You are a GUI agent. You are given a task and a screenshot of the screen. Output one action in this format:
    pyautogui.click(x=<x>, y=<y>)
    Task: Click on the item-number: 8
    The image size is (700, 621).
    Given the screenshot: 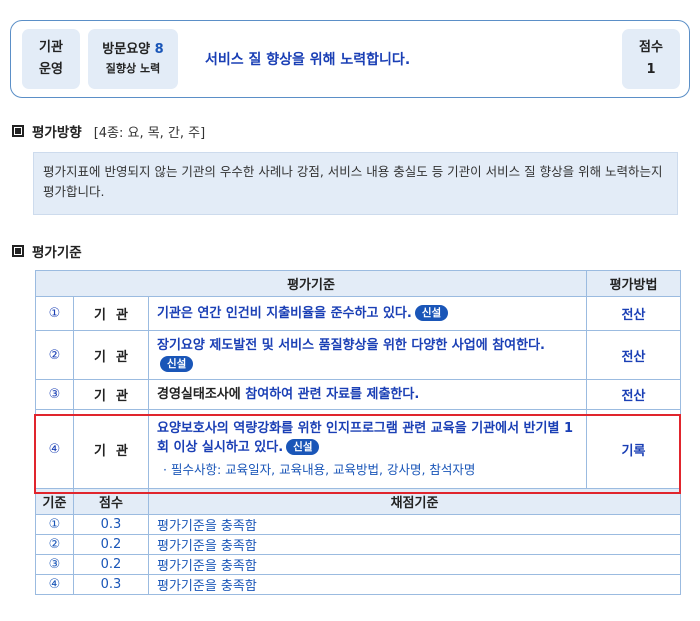 What is the action you would take?
    pyautogui.click(x=159, y=49)
    